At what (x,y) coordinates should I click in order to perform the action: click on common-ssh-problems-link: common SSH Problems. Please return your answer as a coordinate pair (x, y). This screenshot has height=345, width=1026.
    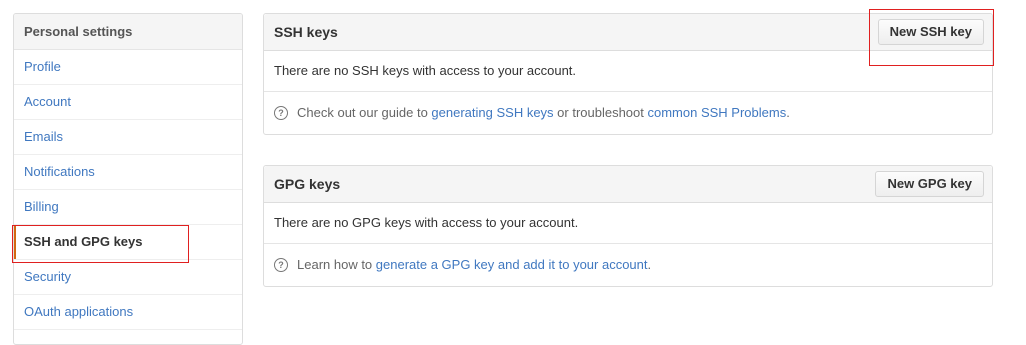
    Looking at the image, I should click on (717, 113).